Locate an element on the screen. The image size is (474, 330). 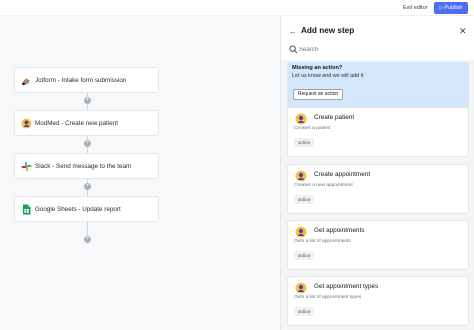
top-bar: Exit editor ▷Publish is located at coordinates (237, 8).